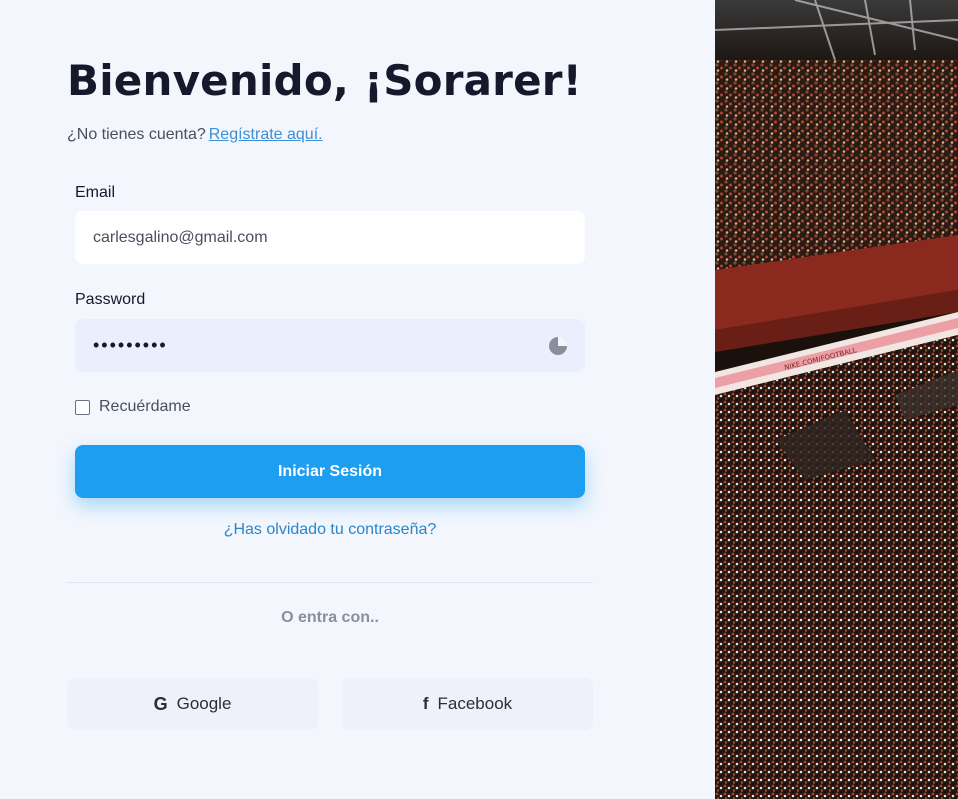 Image resolution: width=958 pixels, height=799 pixels. I want to click on facebook-login-button: f Facebook, so click(467, 704).